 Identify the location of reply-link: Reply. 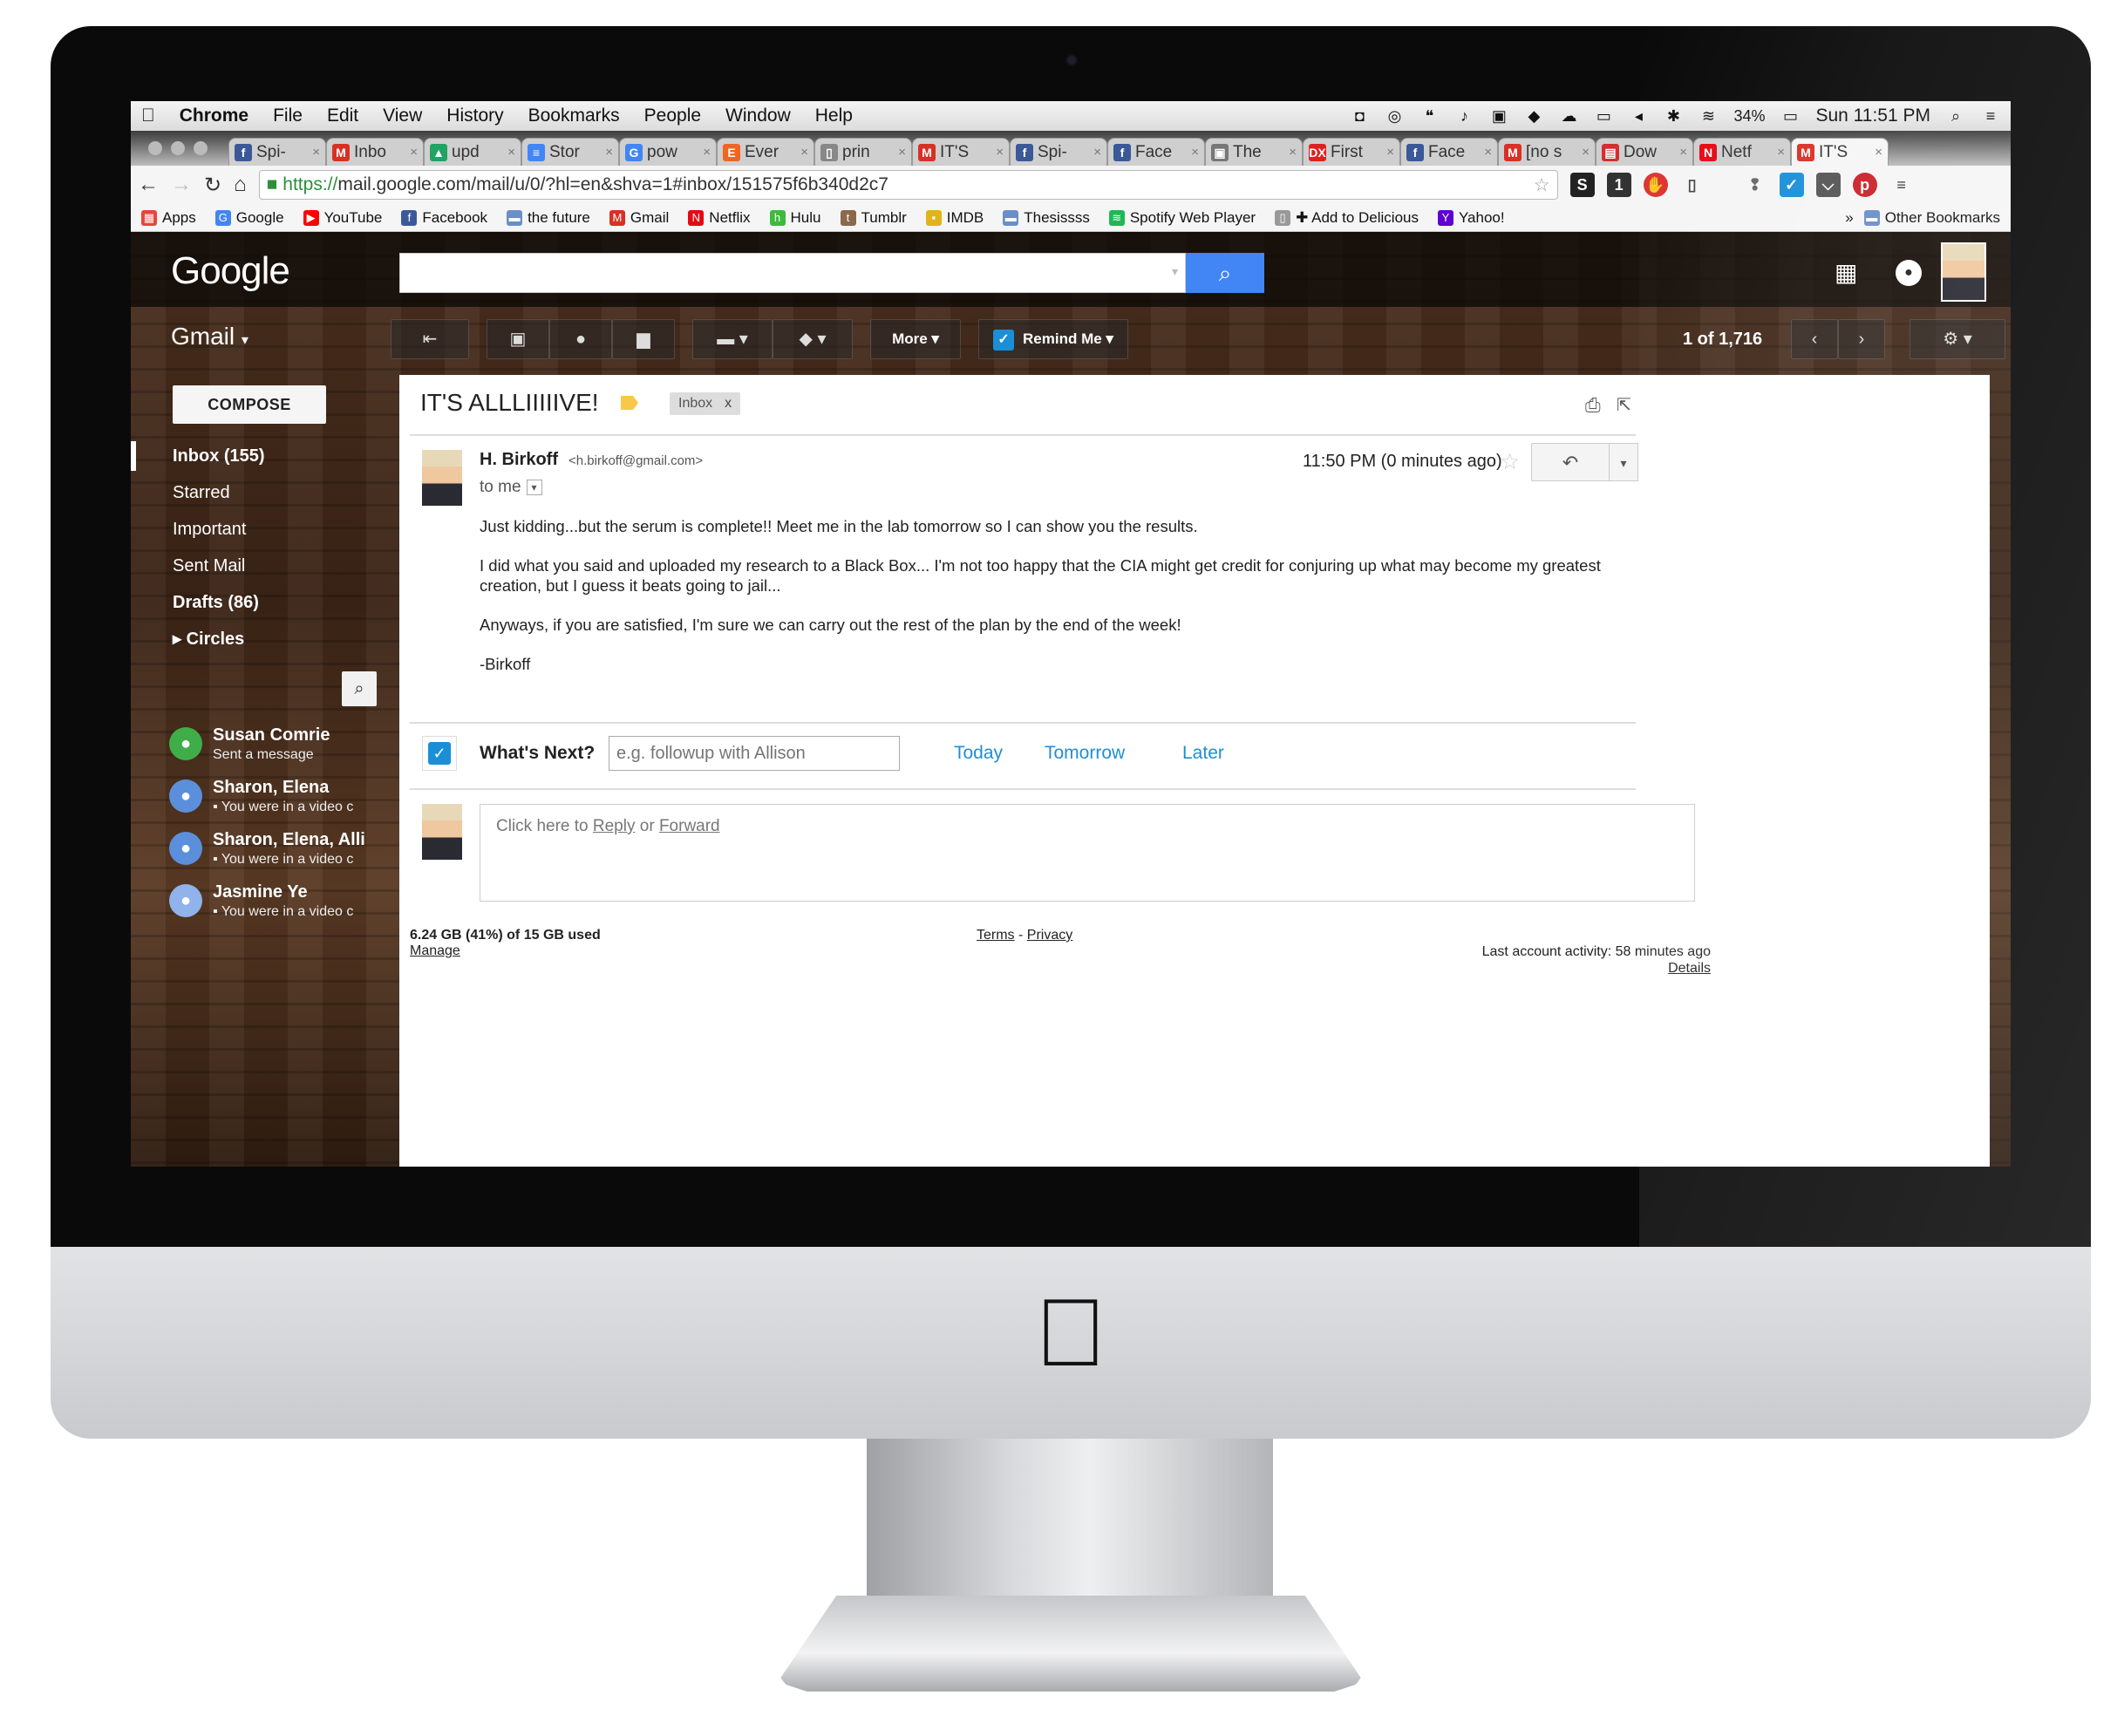
(614, 826).